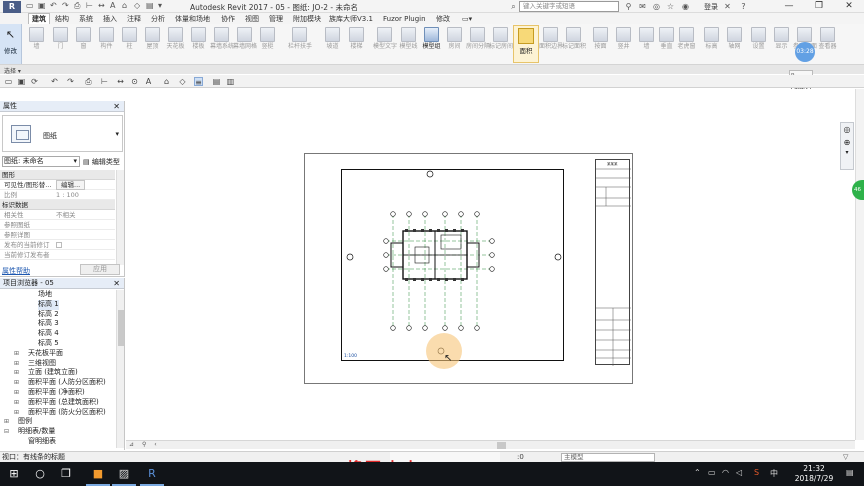 This screenshot has height=486, width=864. I want to click on model-selector: 主模型, so click(608, 457).